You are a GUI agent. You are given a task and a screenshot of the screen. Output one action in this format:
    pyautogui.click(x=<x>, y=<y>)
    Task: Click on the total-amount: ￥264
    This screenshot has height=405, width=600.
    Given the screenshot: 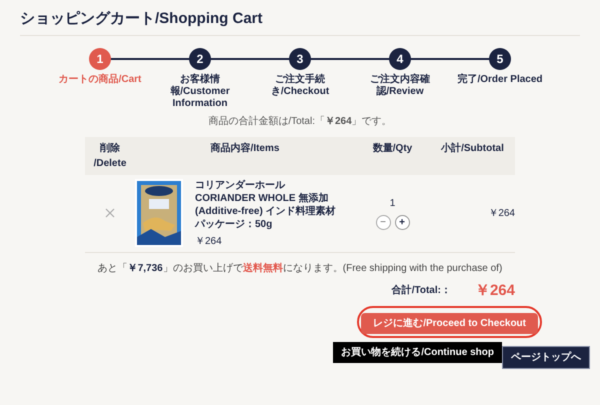 What is the action you would take?
    pyautogui.click(x=494, y=290)
    